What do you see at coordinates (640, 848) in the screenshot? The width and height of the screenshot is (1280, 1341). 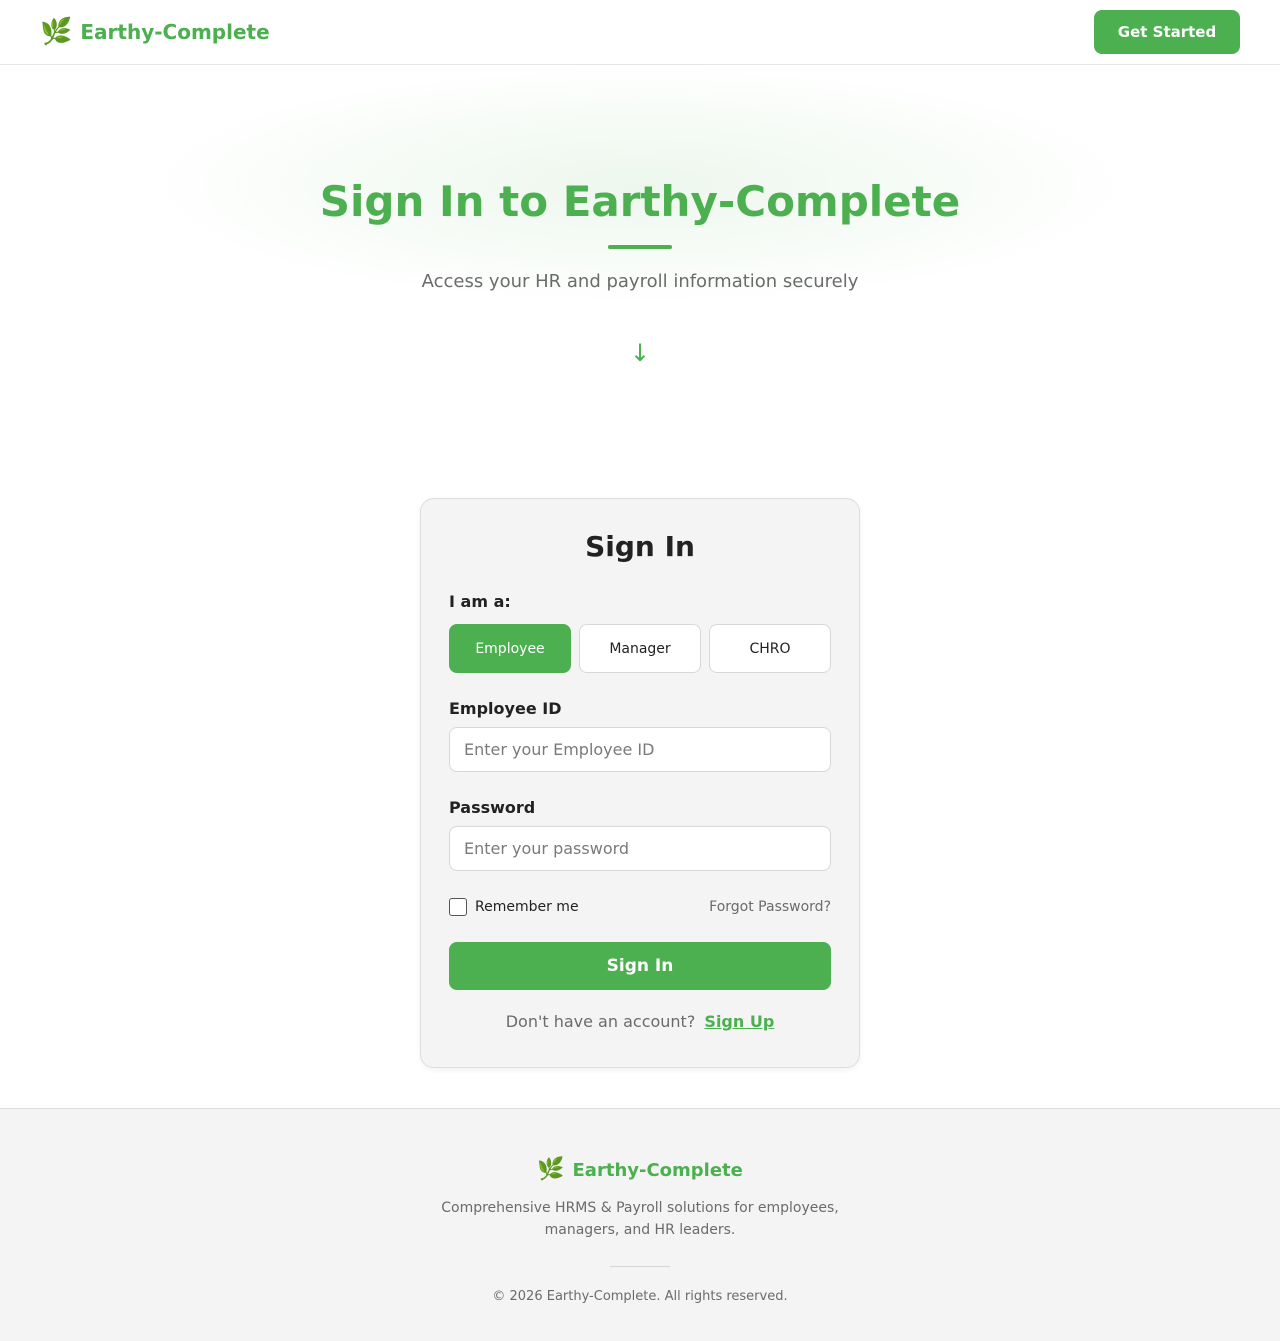 I see `password-input` at bounding box center [640, 848].